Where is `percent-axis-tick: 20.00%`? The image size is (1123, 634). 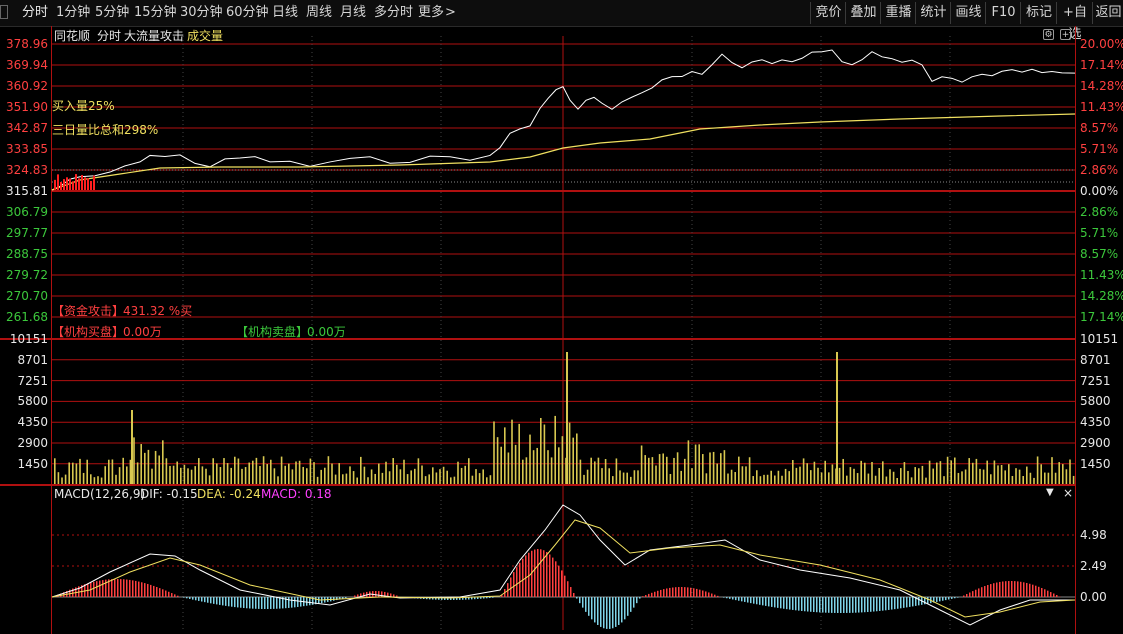
percent-axis-tick: 20.00% is located at coordinates (1101, 44).